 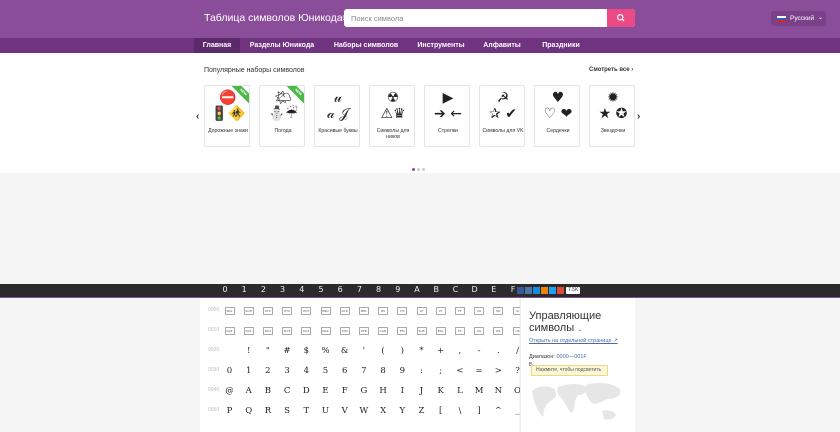 What do you see at coordinates (392, 116) in the screenshot?
I see `symbol-set-card: ☢ ⚠♛ Символы для ников` at bounding box center [392, 116].